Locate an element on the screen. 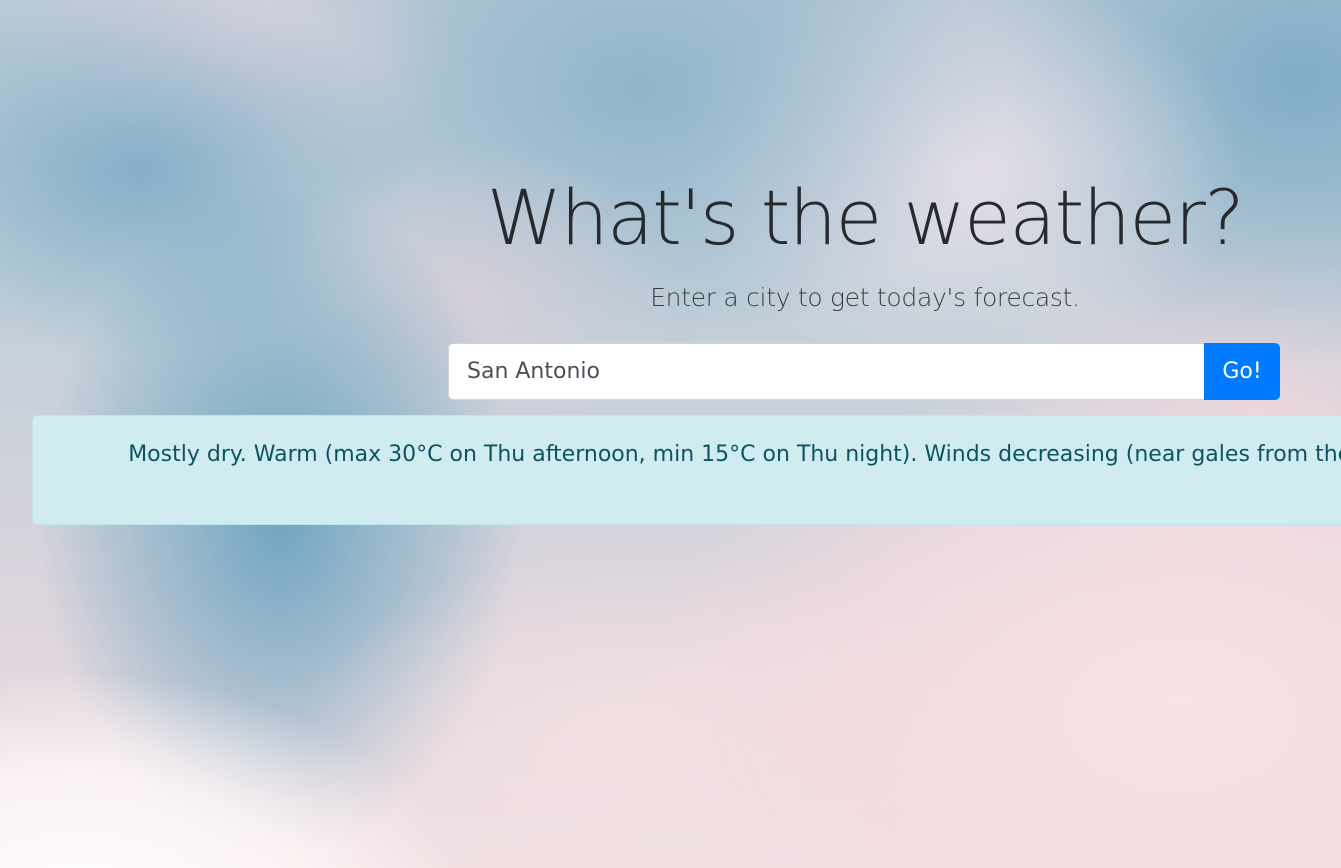  city-input is located at coordinates (826, 371).